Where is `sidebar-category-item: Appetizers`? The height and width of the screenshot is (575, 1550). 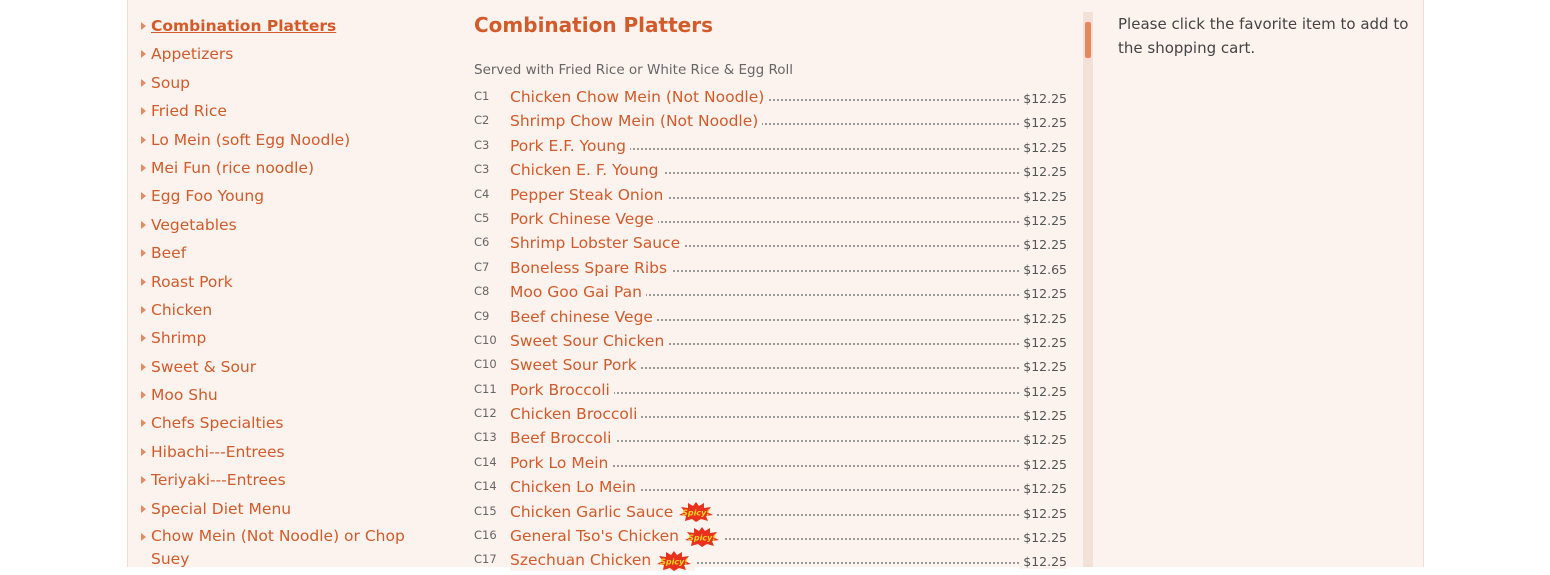
sidebar-category-item: Appetizers is located at coordinates (281, 54).